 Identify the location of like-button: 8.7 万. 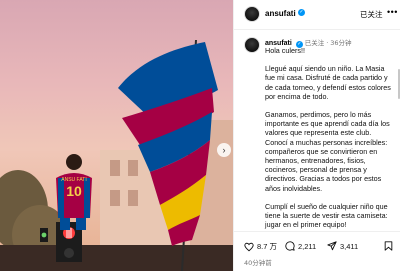
(260, 246).